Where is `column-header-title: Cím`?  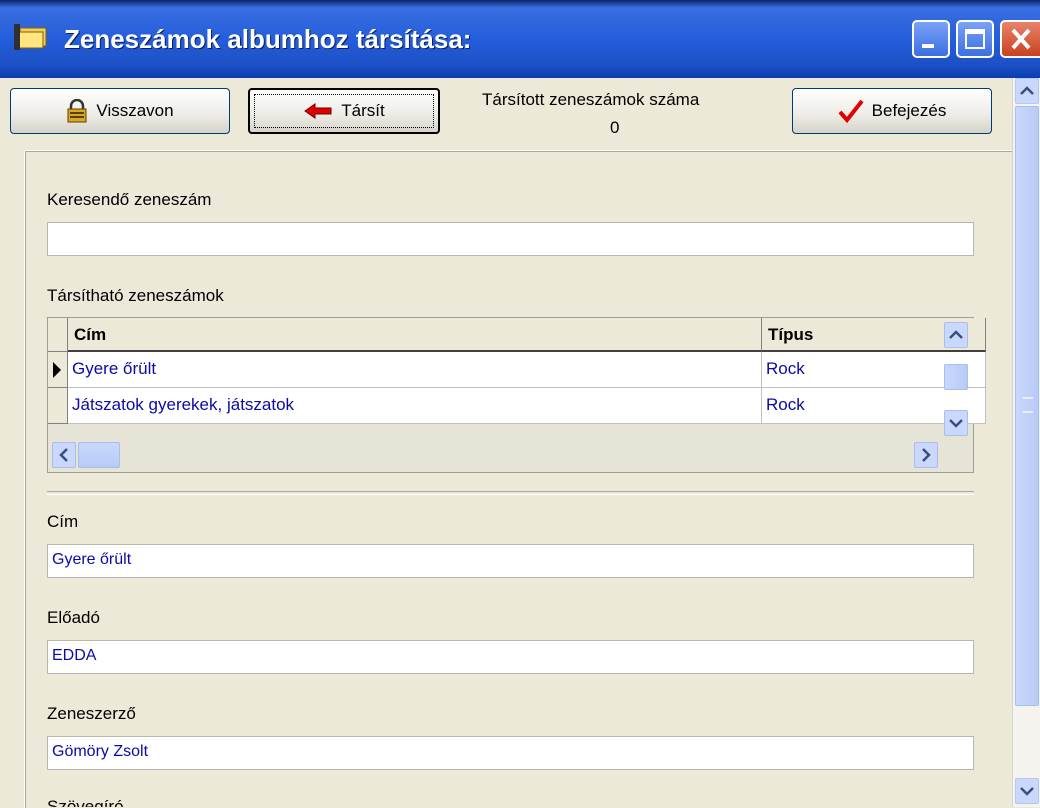
column-header-title: Cím is located at coordinates (415, 335).